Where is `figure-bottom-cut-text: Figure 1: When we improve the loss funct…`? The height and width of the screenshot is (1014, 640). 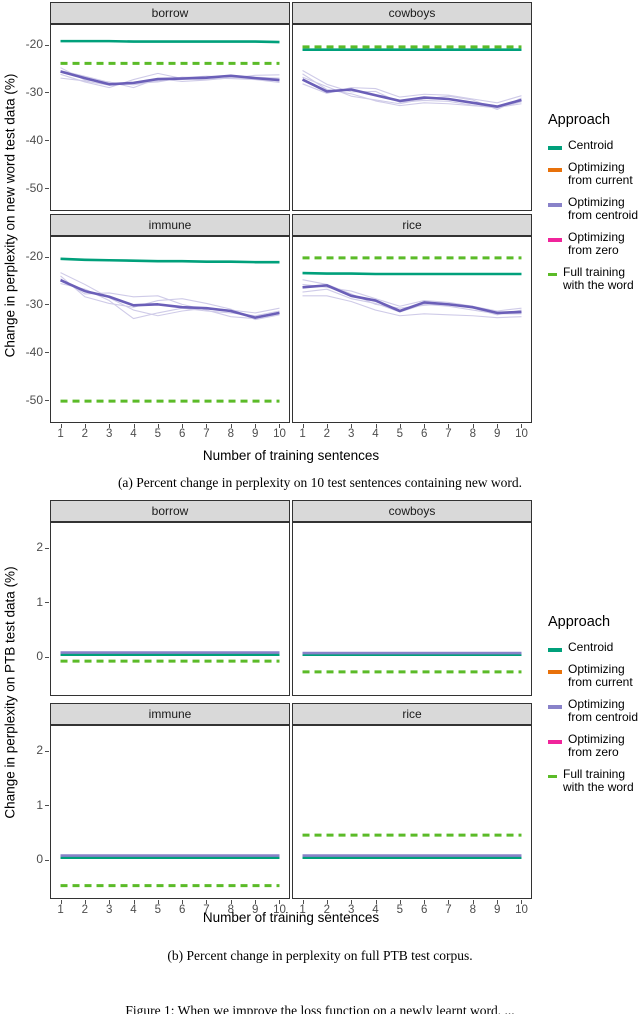 figure-bottom-cut-text: Figure 1: When we improve the loss funct… is located at coordinates (320, 1008).